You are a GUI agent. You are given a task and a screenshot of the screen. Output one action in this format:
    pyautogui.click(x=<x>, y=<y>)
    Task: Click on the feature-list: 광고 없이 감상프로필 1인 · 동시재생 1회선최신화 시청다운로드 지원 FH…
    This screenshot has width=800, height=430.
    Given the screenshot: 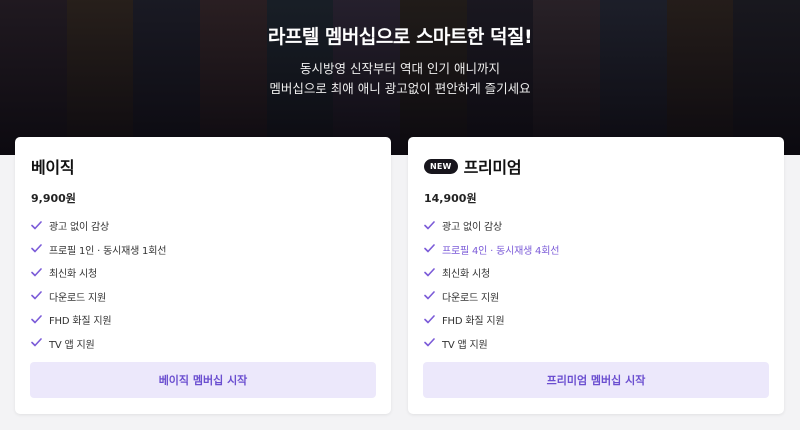 What is the action you would take?
    pyautogui.click(x=203, y=284)
    